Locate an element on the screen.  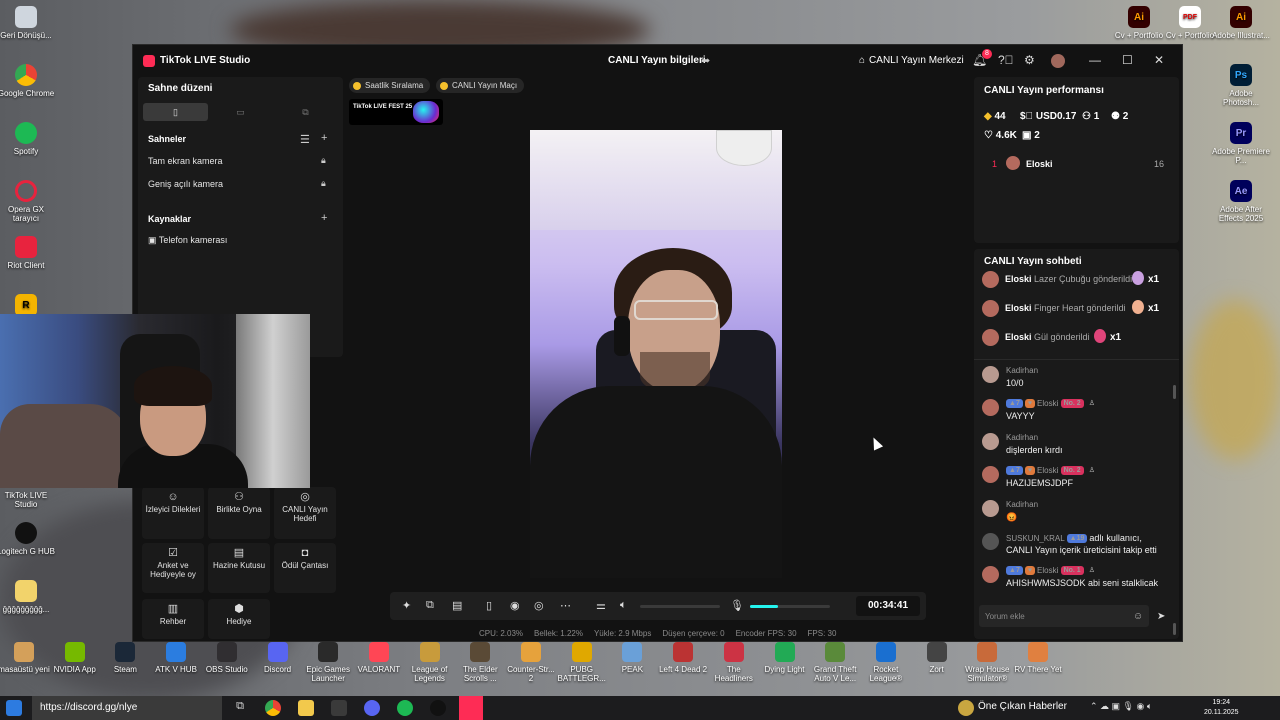
news-widget: Öne Çıkan Haberler is located at coordinates (1022, 706).